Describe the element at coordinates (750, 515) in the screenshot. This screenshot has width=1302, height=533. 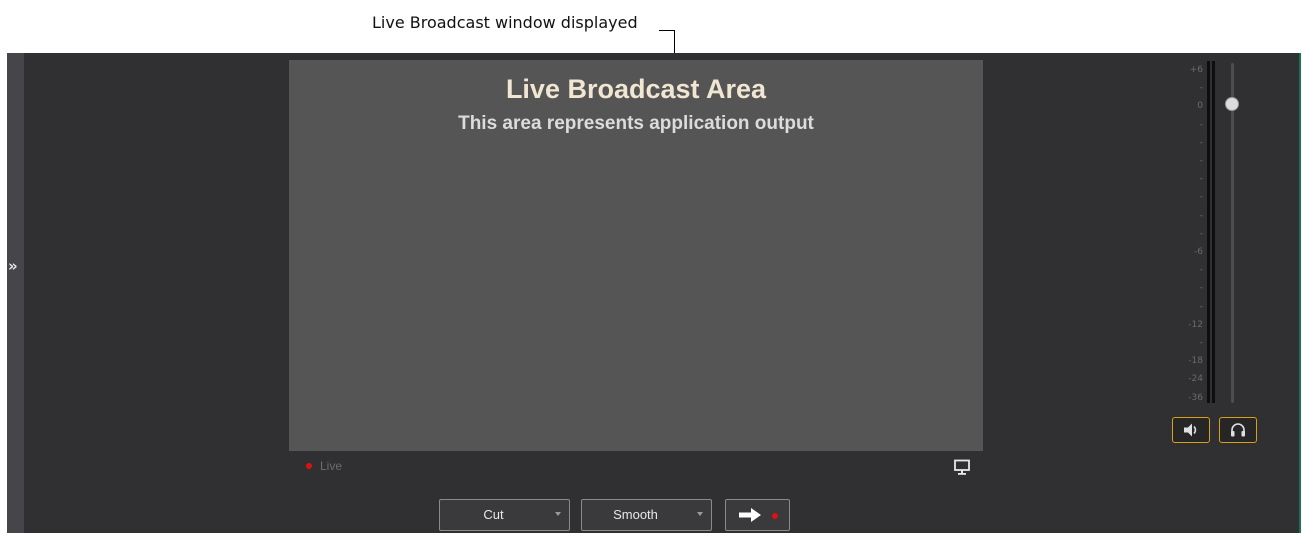
I see `arrow-right-icon` at that location.